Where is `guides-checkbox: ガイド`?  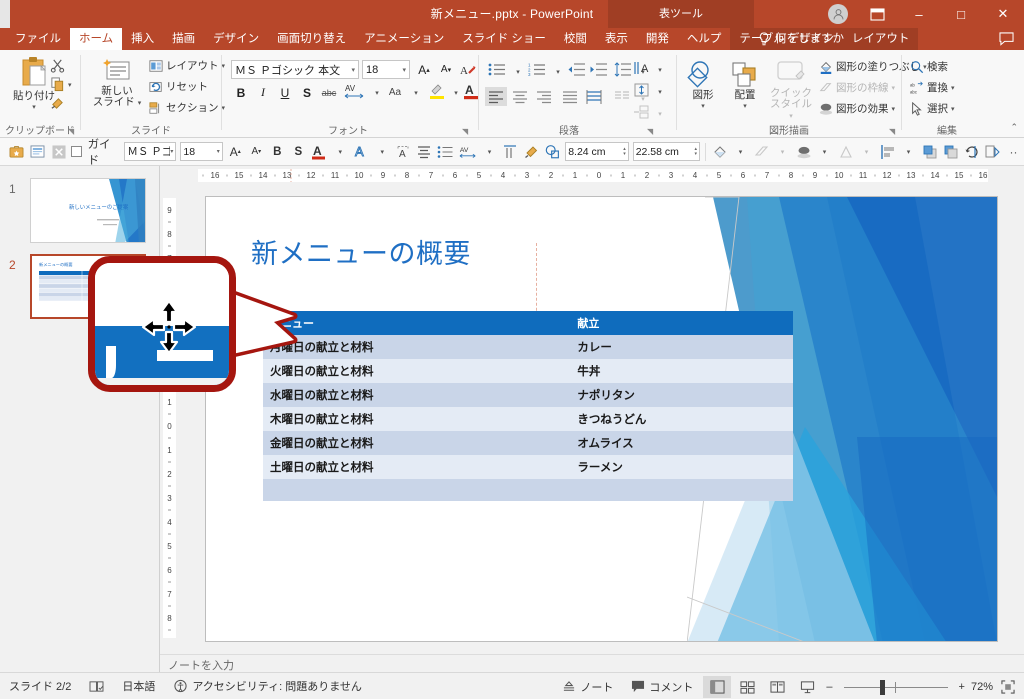 guides-checkbox: ガイド is located at coordinates (95, 153).